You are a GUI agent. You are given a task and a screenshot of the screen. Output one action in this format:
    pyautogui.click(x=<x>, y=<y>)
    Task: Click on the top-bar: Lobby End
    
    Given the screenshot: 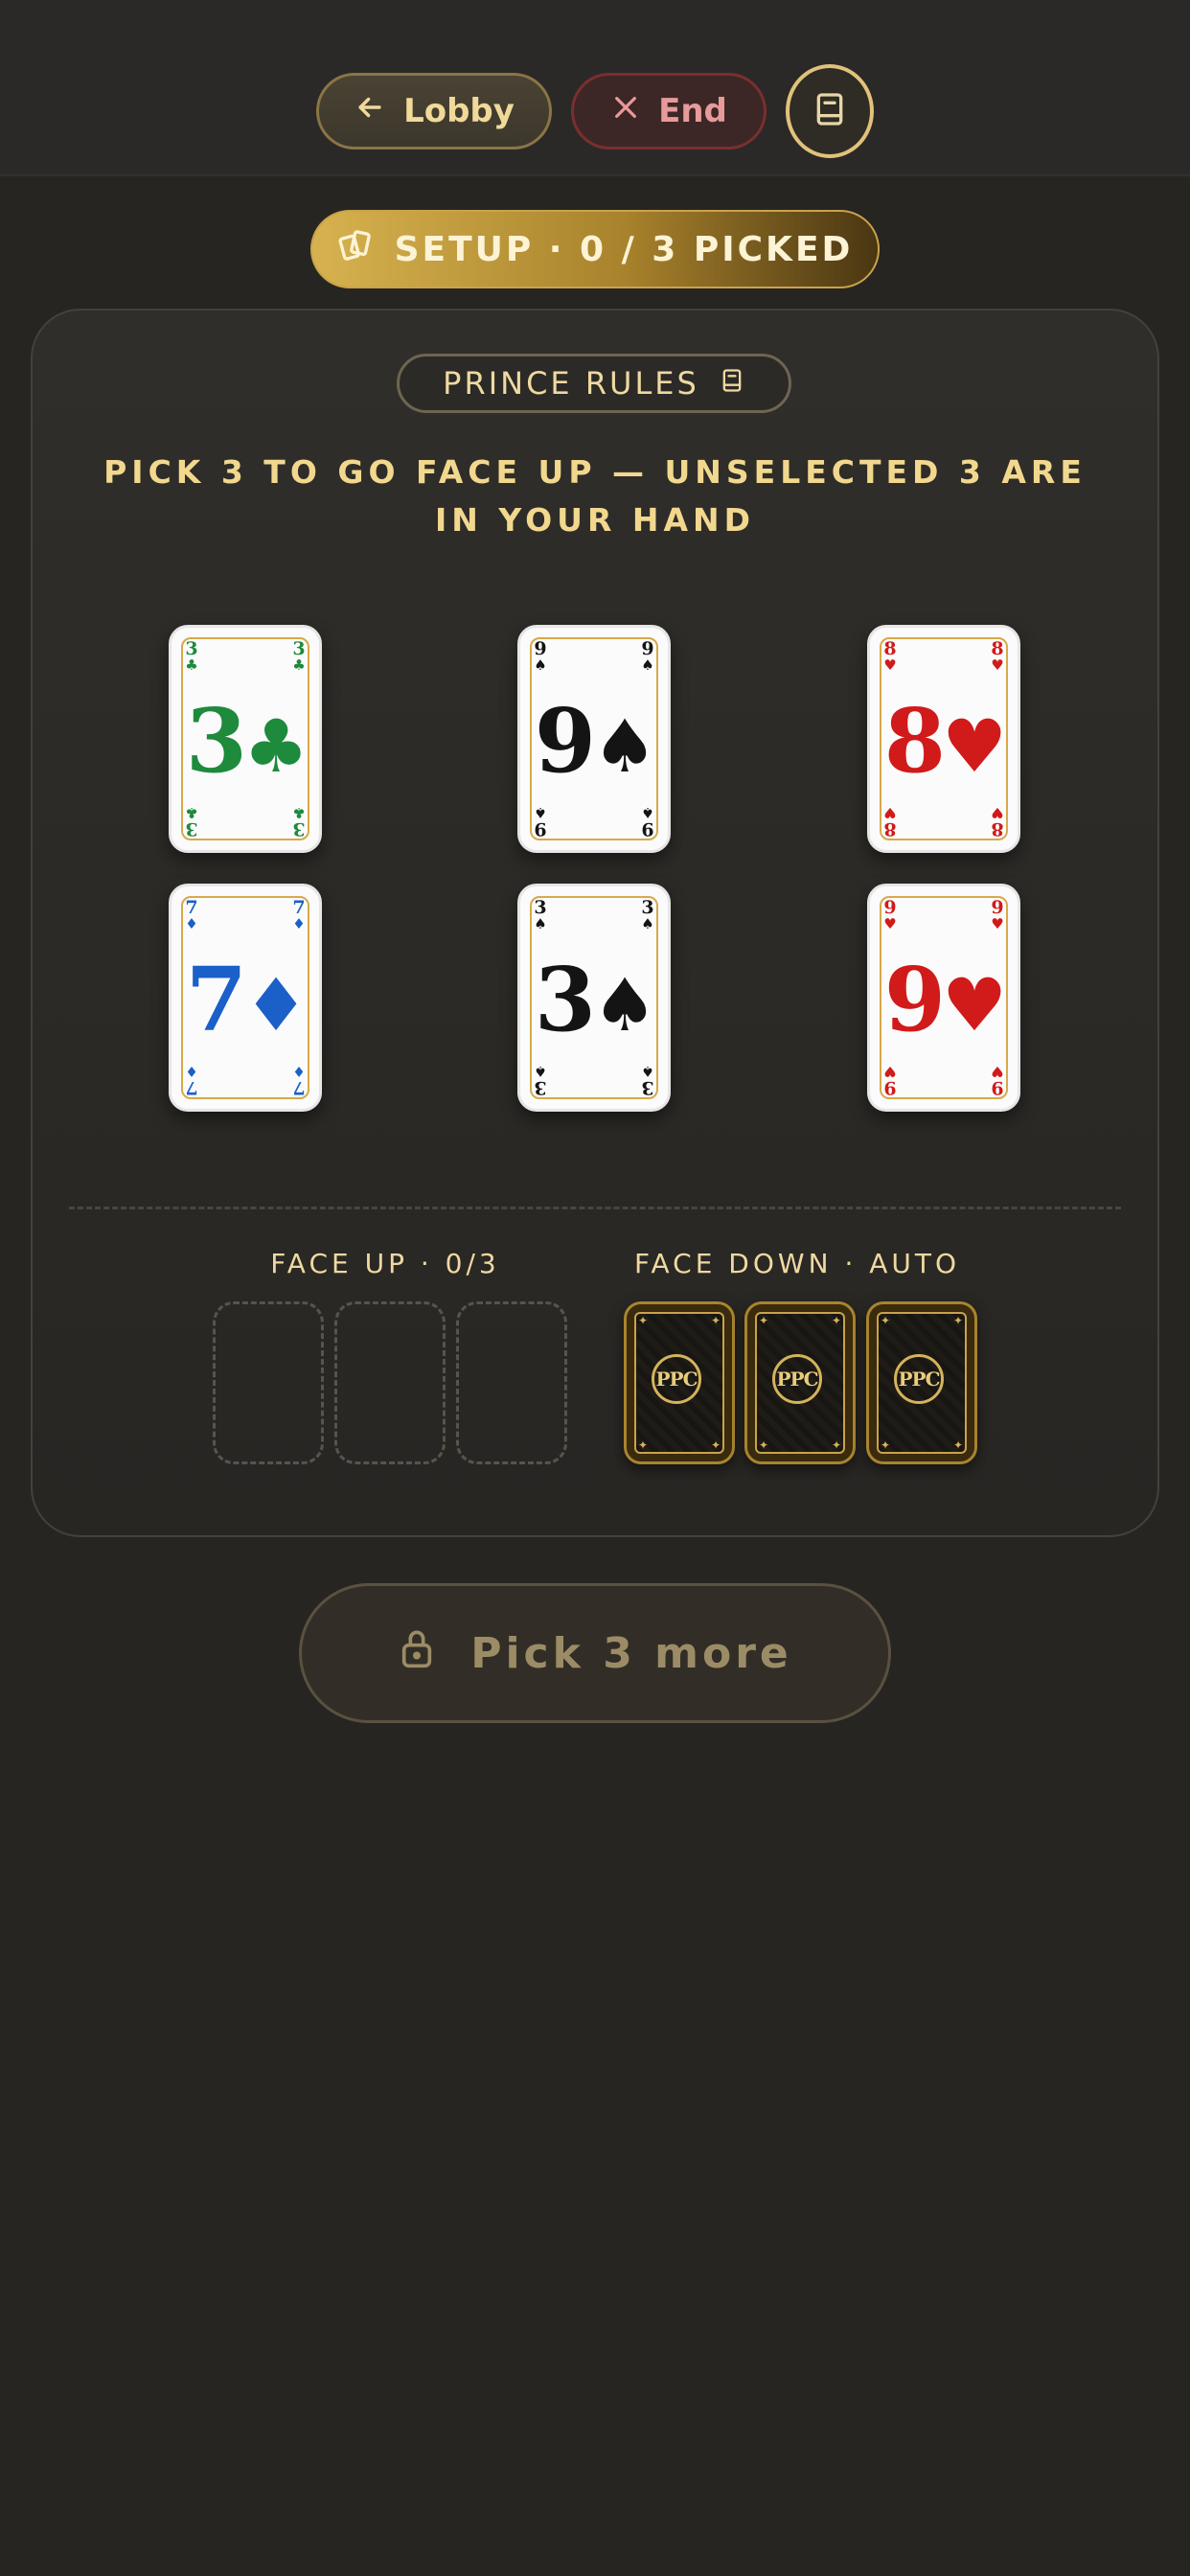 What is the action you would take?
    pyautogui.click(x=595, y=88)
    